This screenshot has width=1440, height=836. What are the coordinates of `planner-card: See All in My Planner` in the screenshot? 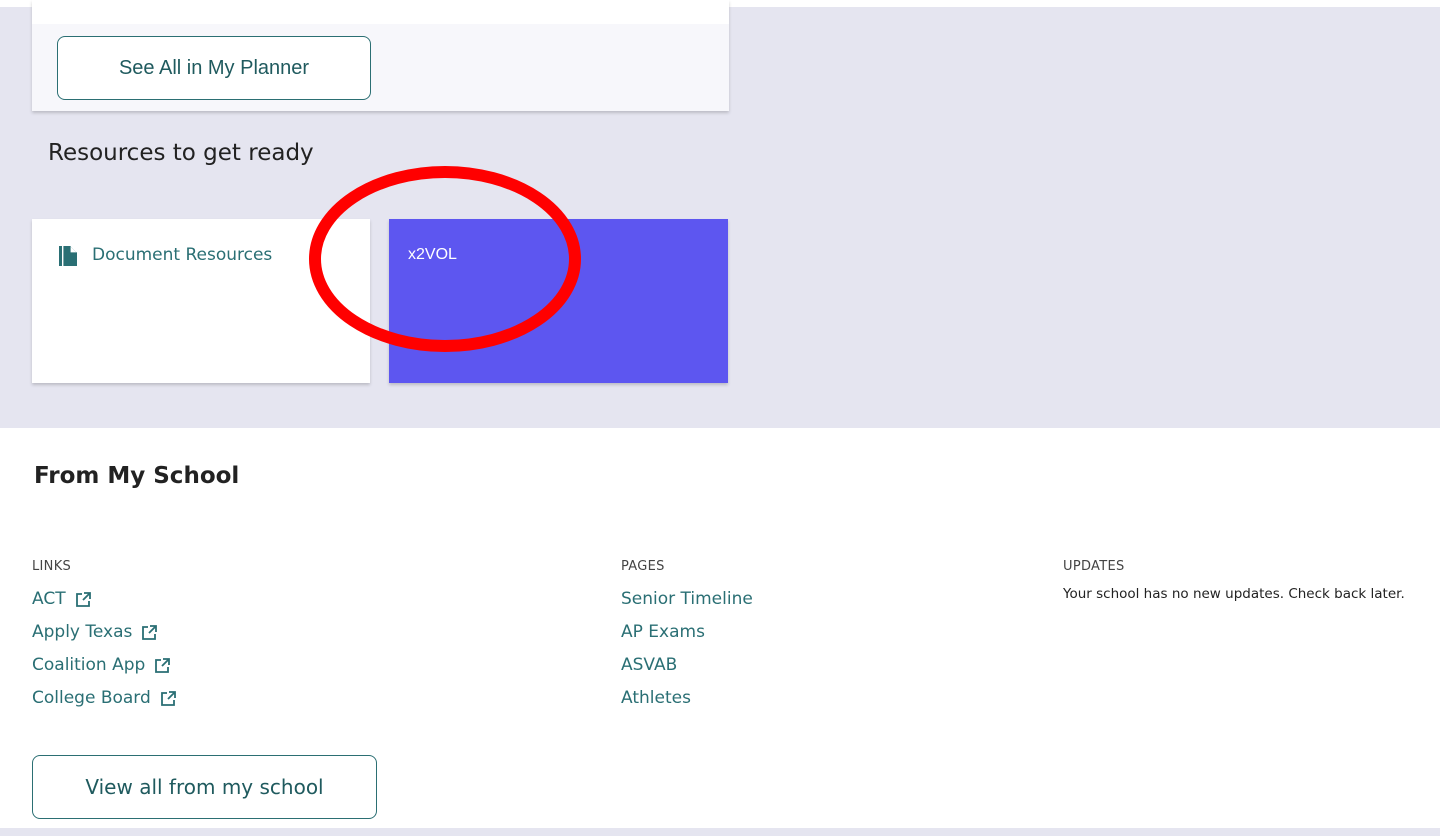 It's located at (380, 55).